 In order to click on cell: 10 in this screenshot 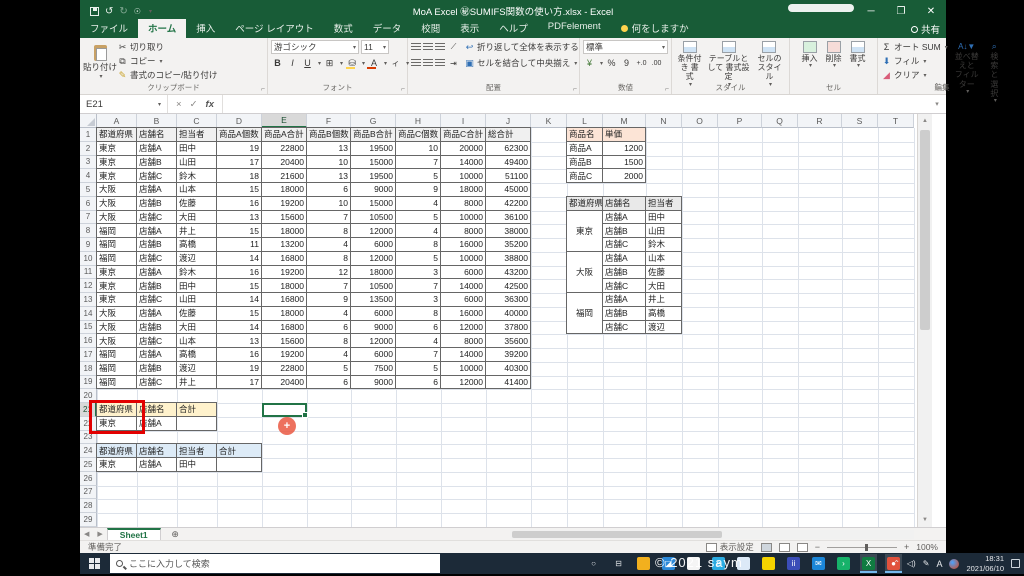, I will do `click(329, 162)`.